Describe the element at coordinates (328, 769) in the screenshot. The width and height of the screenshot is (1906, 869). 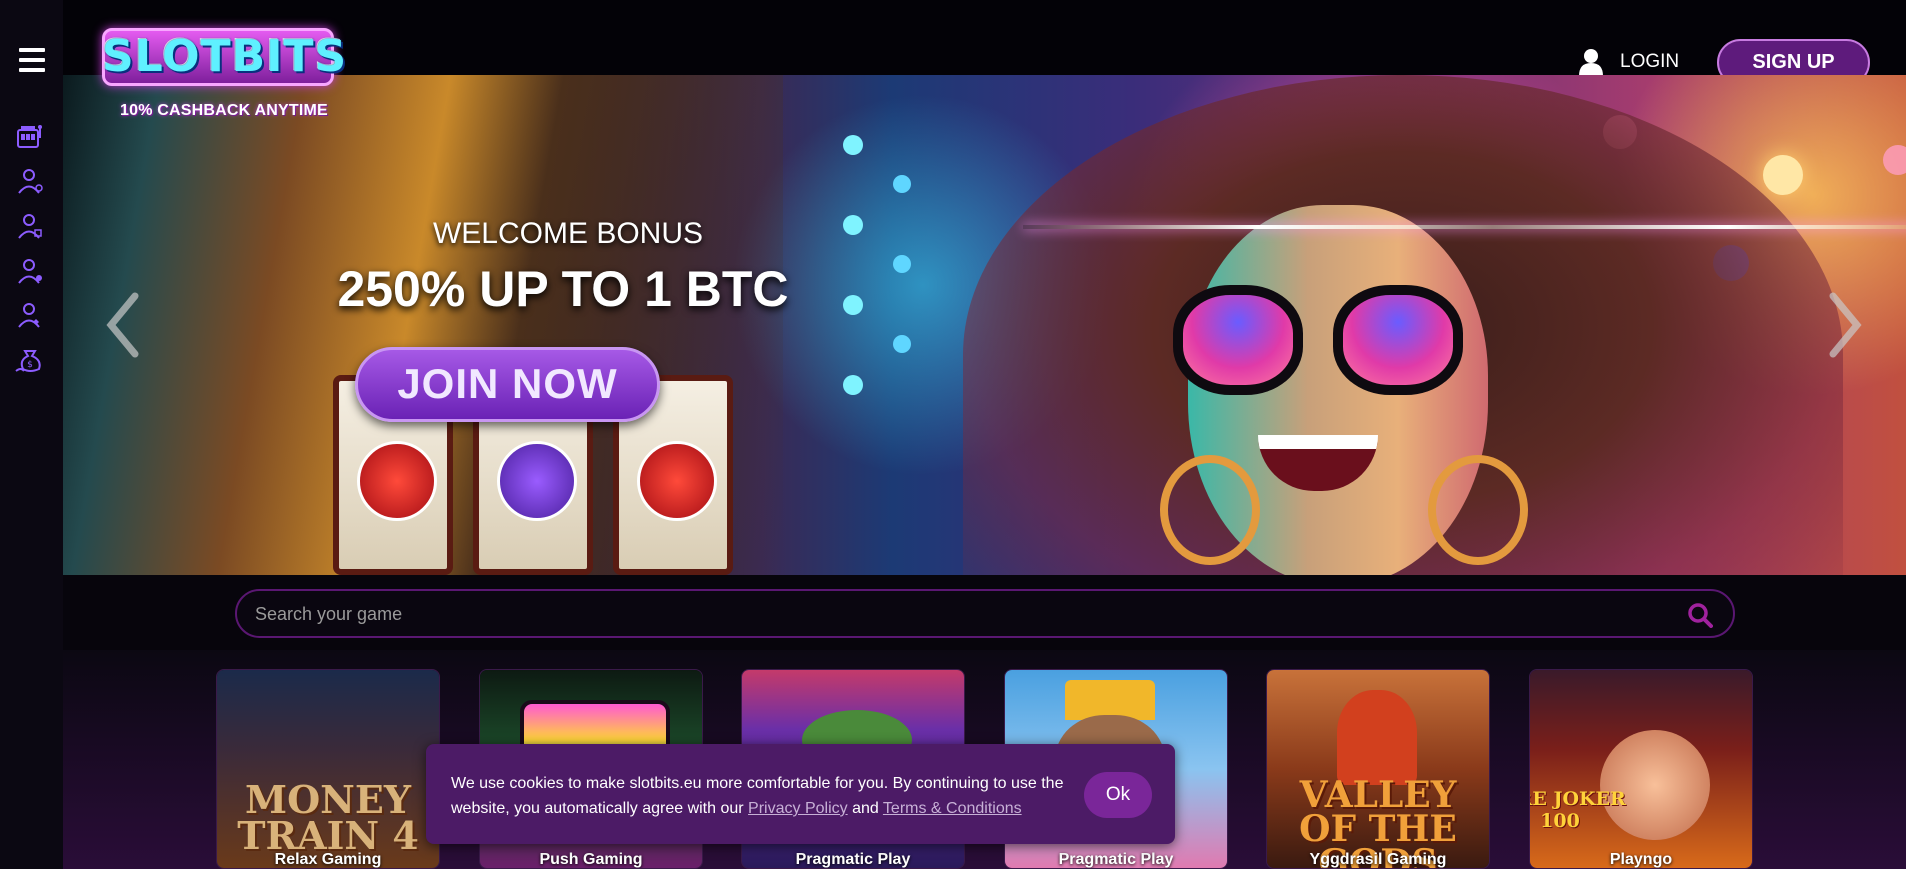
I see `game-card: MONEY TRAIN 4 Relax Gaming` at that location.